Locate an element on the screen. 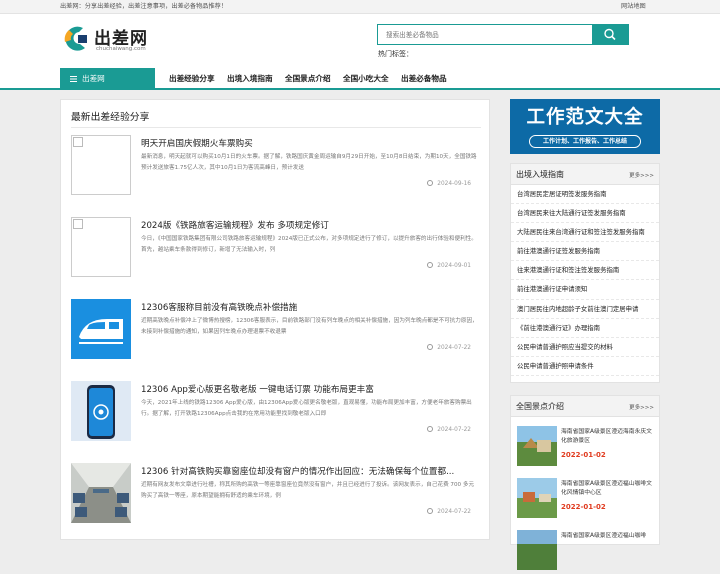 The image size is (720, 574). header: 出差网 chuchaiwang.com 热门标签： is located at coordinates (360, 41).